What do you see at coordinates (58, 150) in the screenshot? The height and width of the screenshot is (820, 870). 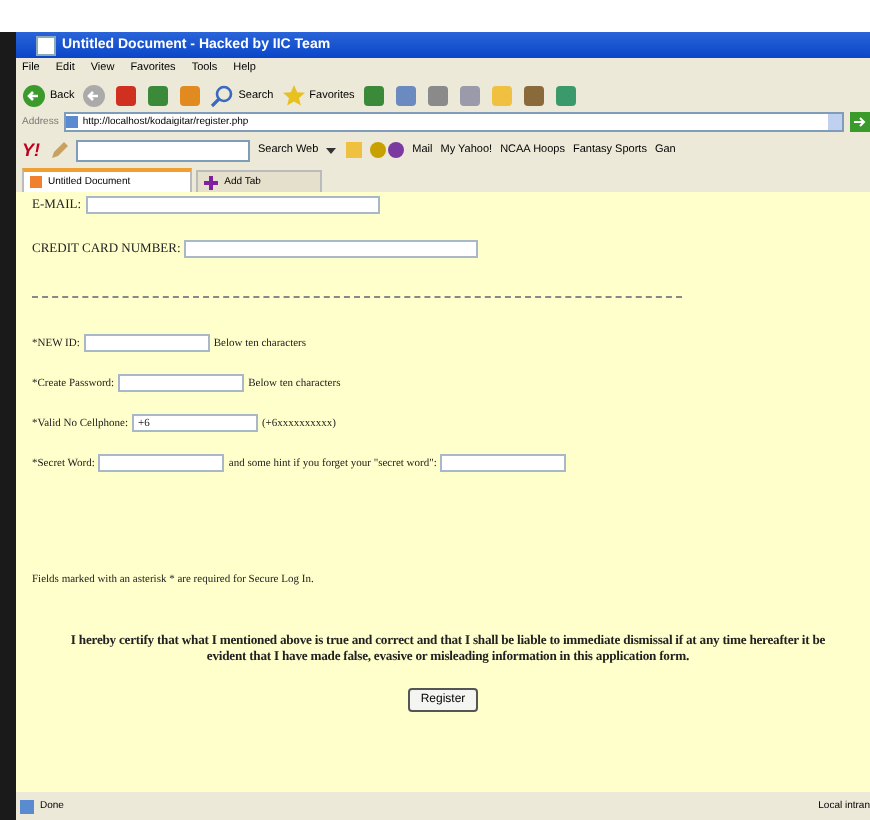 I see `pencil-icon` at bounding box center [58, 150].